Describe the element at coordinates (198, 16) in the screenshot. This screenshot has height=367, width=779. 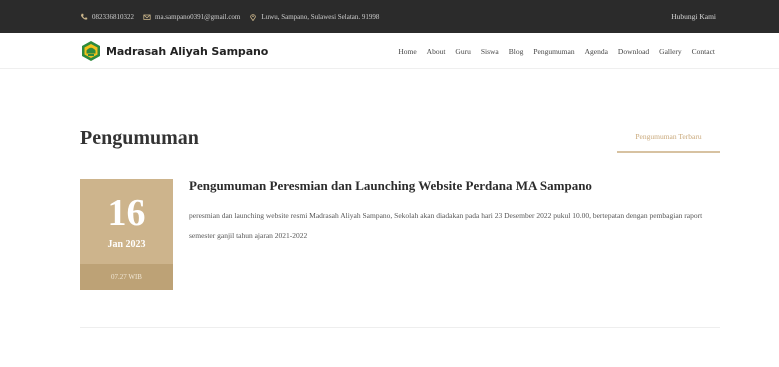
I see `email-text: ma.sampano0391@gmail.com` at that location.